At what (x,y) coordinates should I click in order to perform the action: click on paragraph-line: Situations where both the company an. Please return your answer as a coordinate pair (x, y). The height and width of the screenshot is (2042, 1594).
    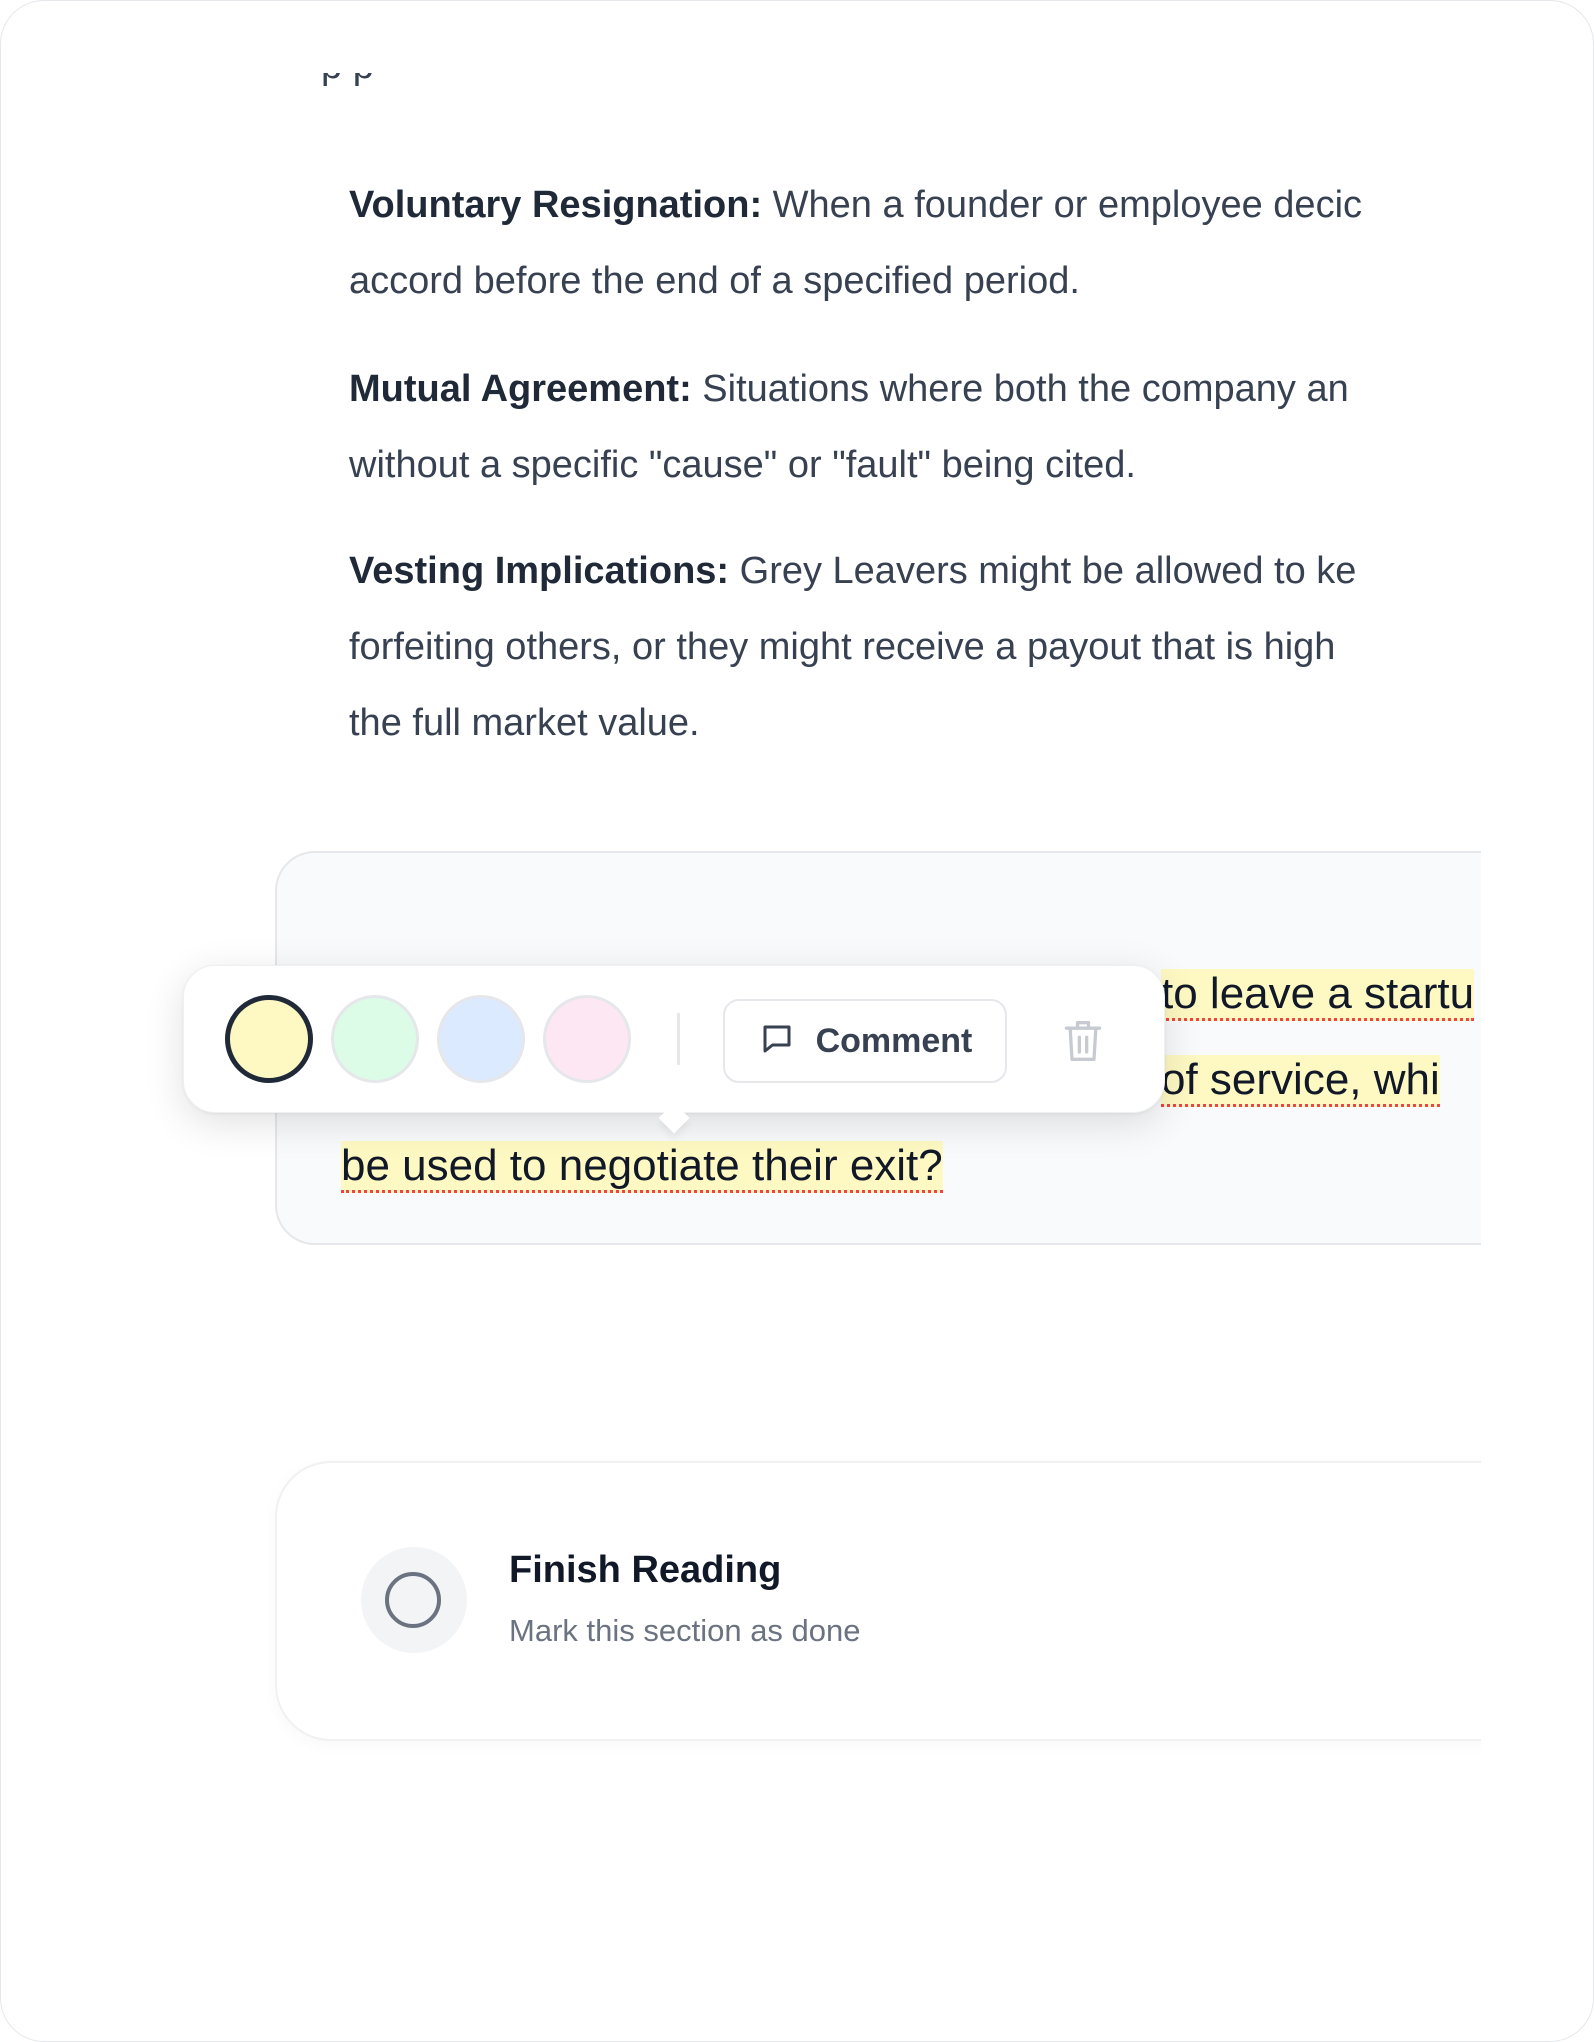
    Looking at the image, I should click on (1025, 389).